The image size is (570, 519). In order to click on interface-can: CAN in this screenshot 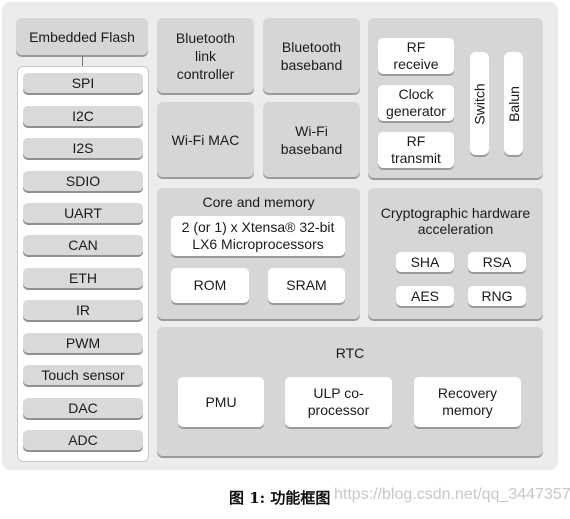, I will do `click(83, 245)`.